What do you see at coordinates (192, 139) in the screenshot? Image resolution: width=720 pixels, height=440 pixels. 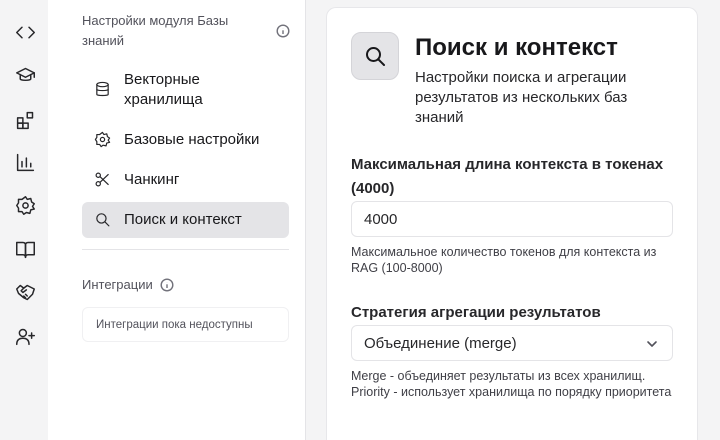 I see `sidebar-item-label: Базовые настройки` at bounding box center [192, 139].